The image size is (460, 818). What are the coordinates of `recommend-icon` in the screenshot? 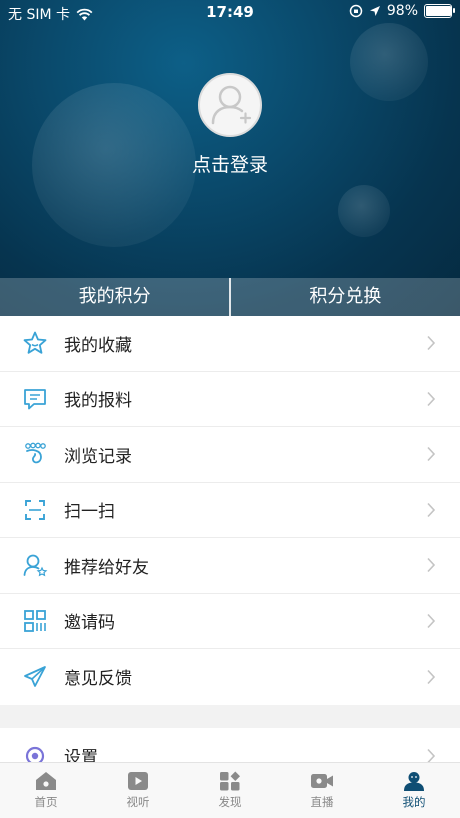 It's located at (35, 565).